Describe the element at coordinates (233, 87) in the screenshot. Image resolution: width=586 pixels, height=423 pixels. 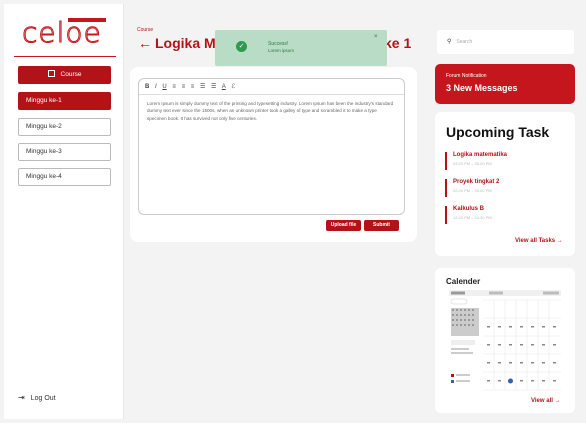
I see `clear-format-button: ℰ` at that location.